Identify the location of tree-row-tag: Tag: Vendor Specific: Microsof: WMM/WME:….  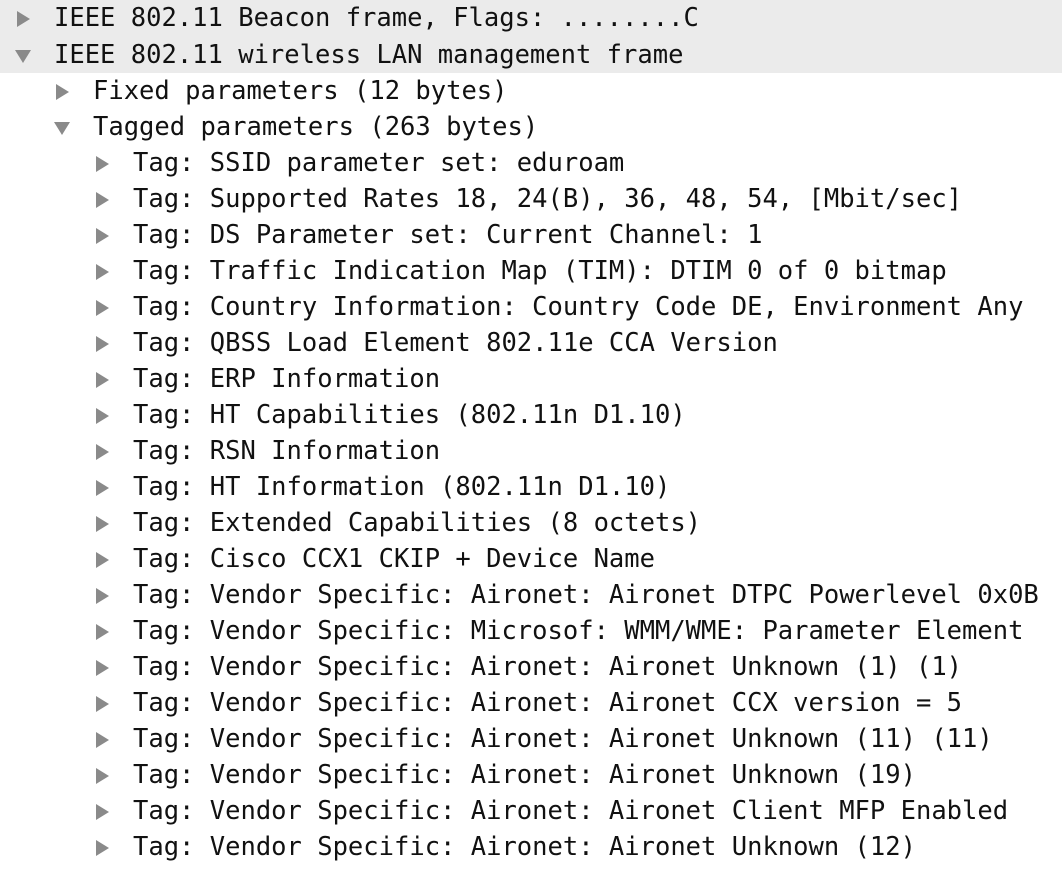
(531, 631).